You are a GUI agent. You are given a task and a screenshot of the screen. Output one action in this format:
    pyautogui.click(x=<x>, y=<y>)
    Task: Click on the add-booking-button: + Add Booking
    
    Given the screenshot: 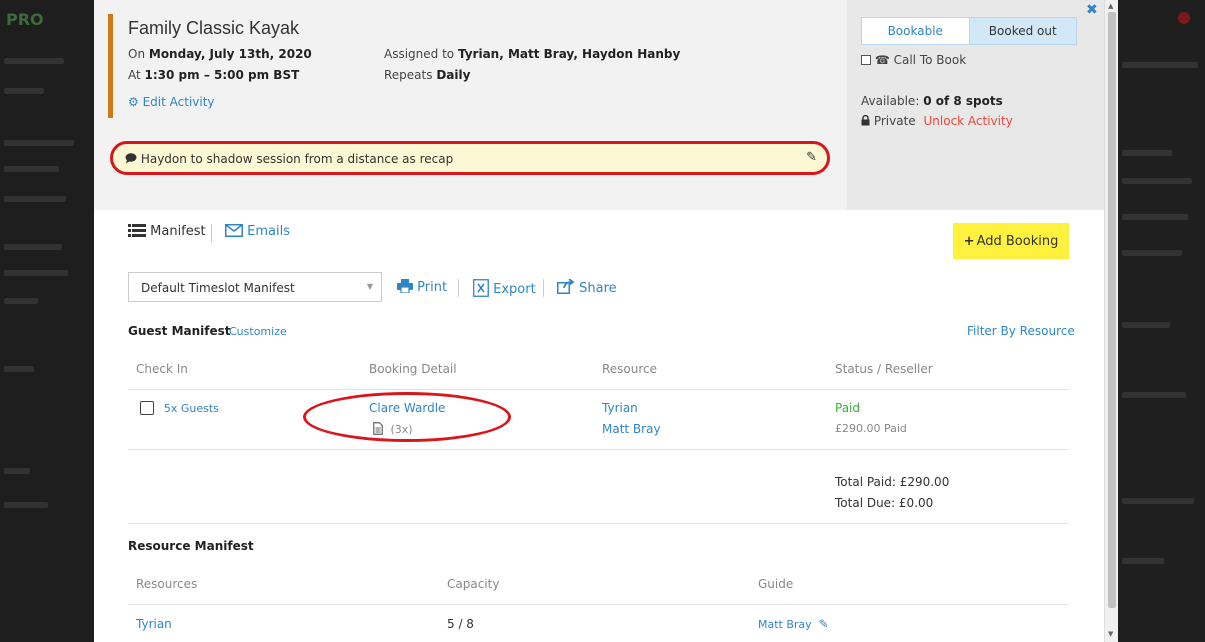 What is the action you would take?
    pyautogui.click(x=1011, y=241)
    